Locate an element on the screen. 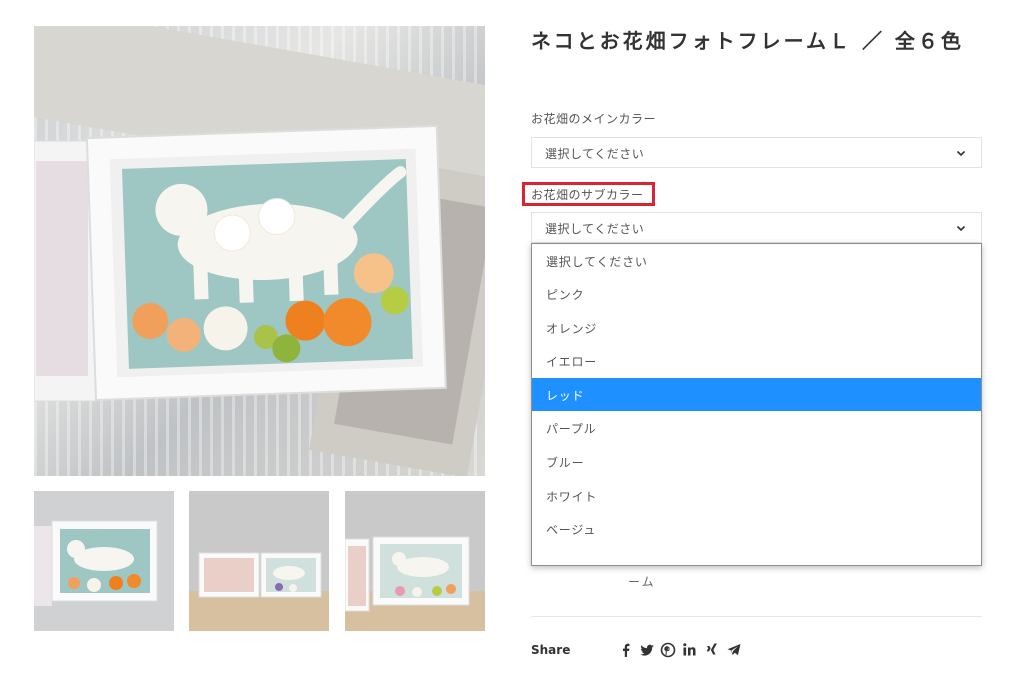 The height and width of the screenshot is (673, 1024). linkedin-icon is located at coordinates (690, 650).